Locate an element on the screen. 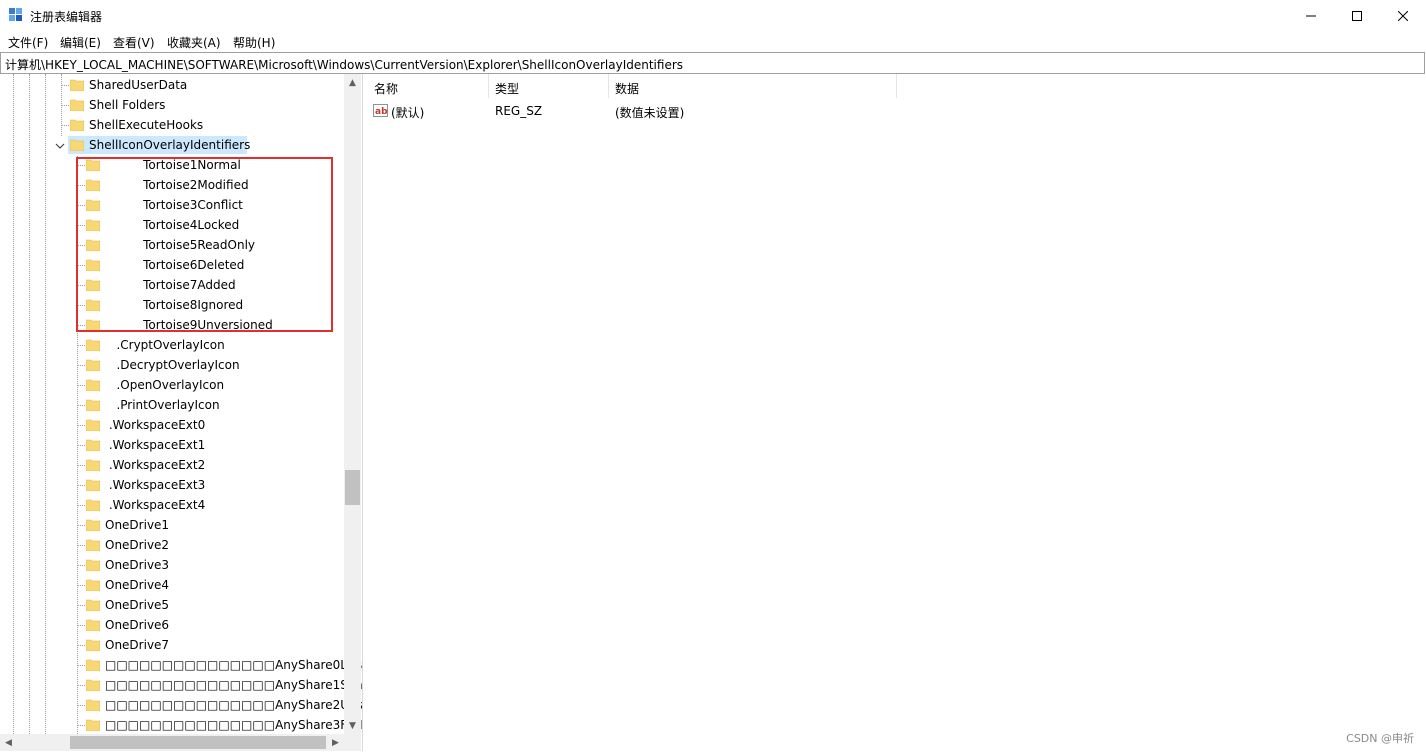 The image size is (1426, 752). tree-item: .WorkspaceExt4 is located at coordinates (172, 505).